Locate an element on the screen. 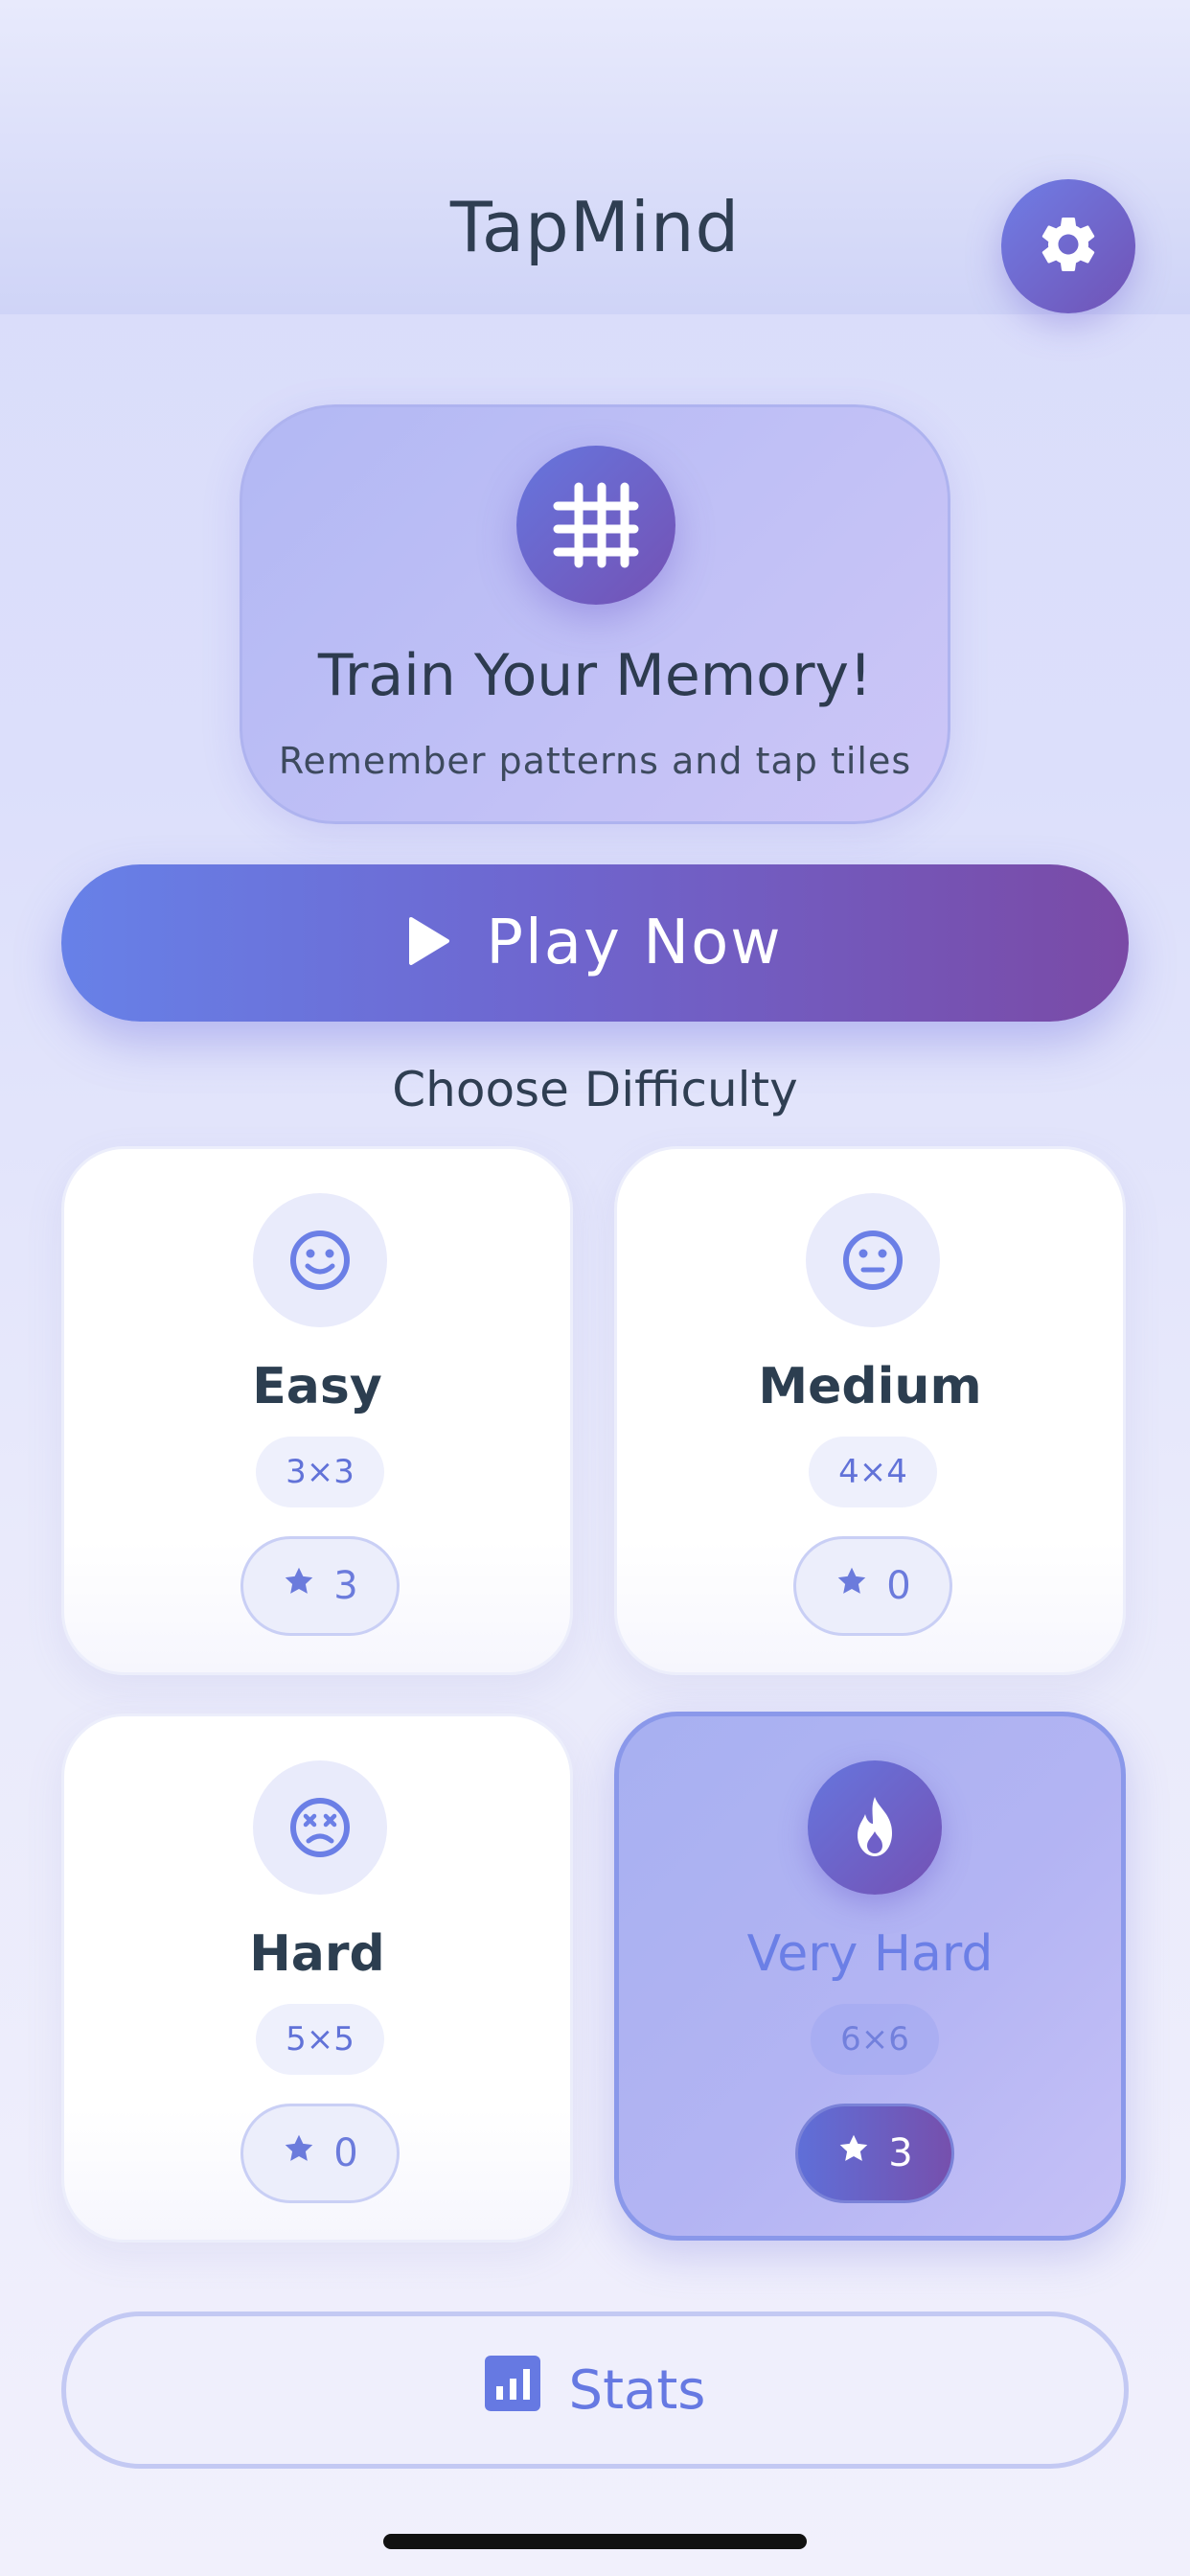  grid-size-badge: 3×3 is located at coordinates (320, 1472).